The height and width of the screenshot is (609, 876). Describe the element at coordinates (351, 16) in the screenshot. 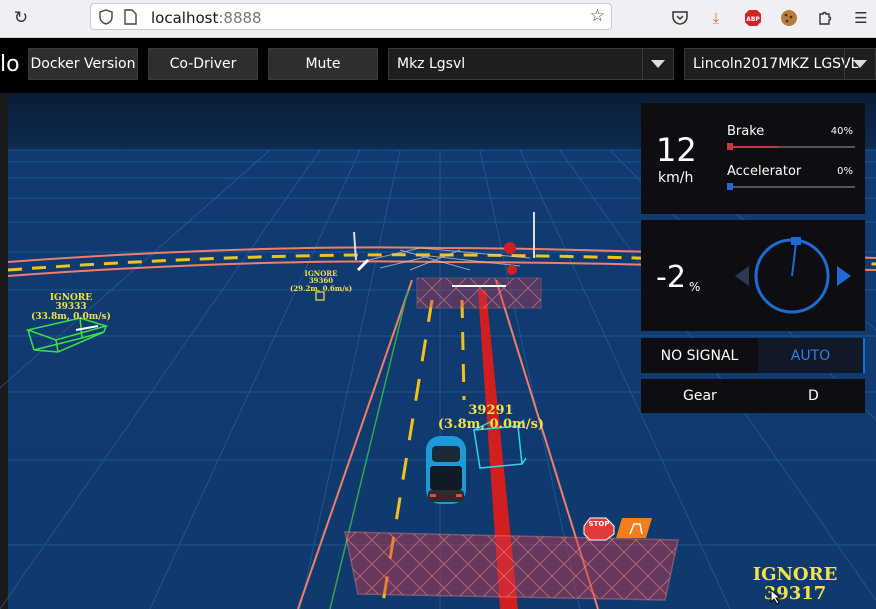

I see `url-bar: localhost:8888 ☆` at that location.